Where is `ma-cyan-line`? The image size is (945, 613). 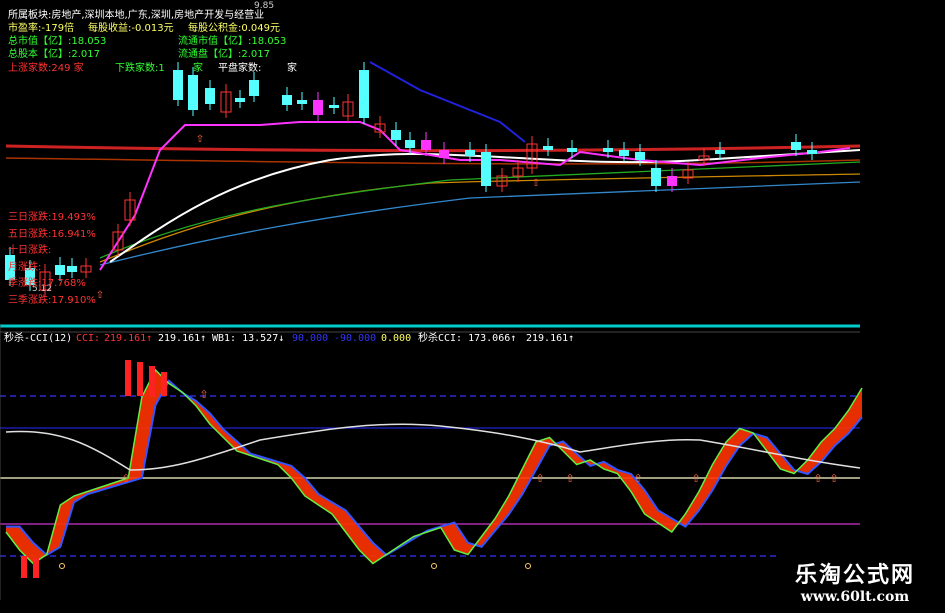
ma-cyan-line is located at coordinates (480, 223).